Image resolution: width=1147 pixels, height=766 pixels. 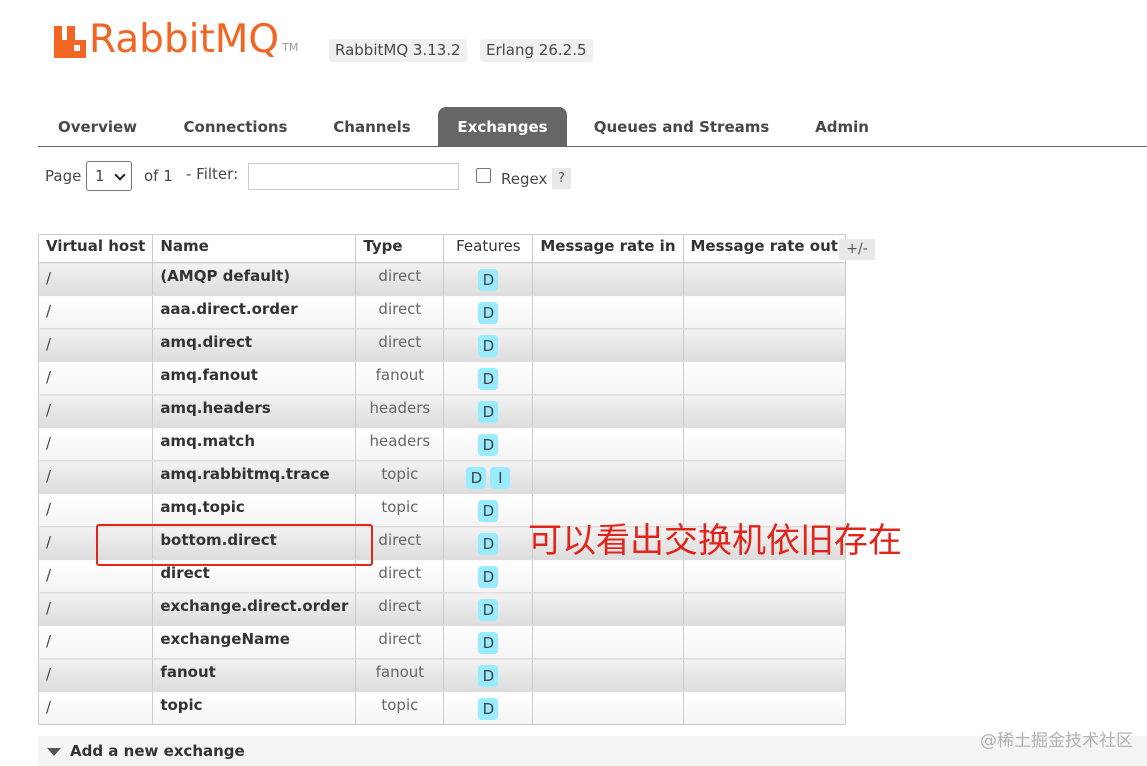 What do you see at coordinates (254, 279) in the screenshot?
I see `cell-exchange-name: (AMQP default)` at bounding box center [254, 279].